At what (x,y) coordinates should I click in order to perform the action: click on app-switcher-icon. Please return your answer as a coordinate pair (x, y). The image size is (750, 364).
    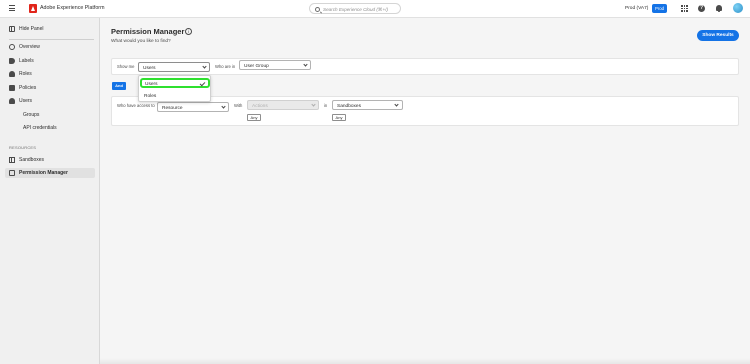
    Looking at the image, I should click on (684, 8).